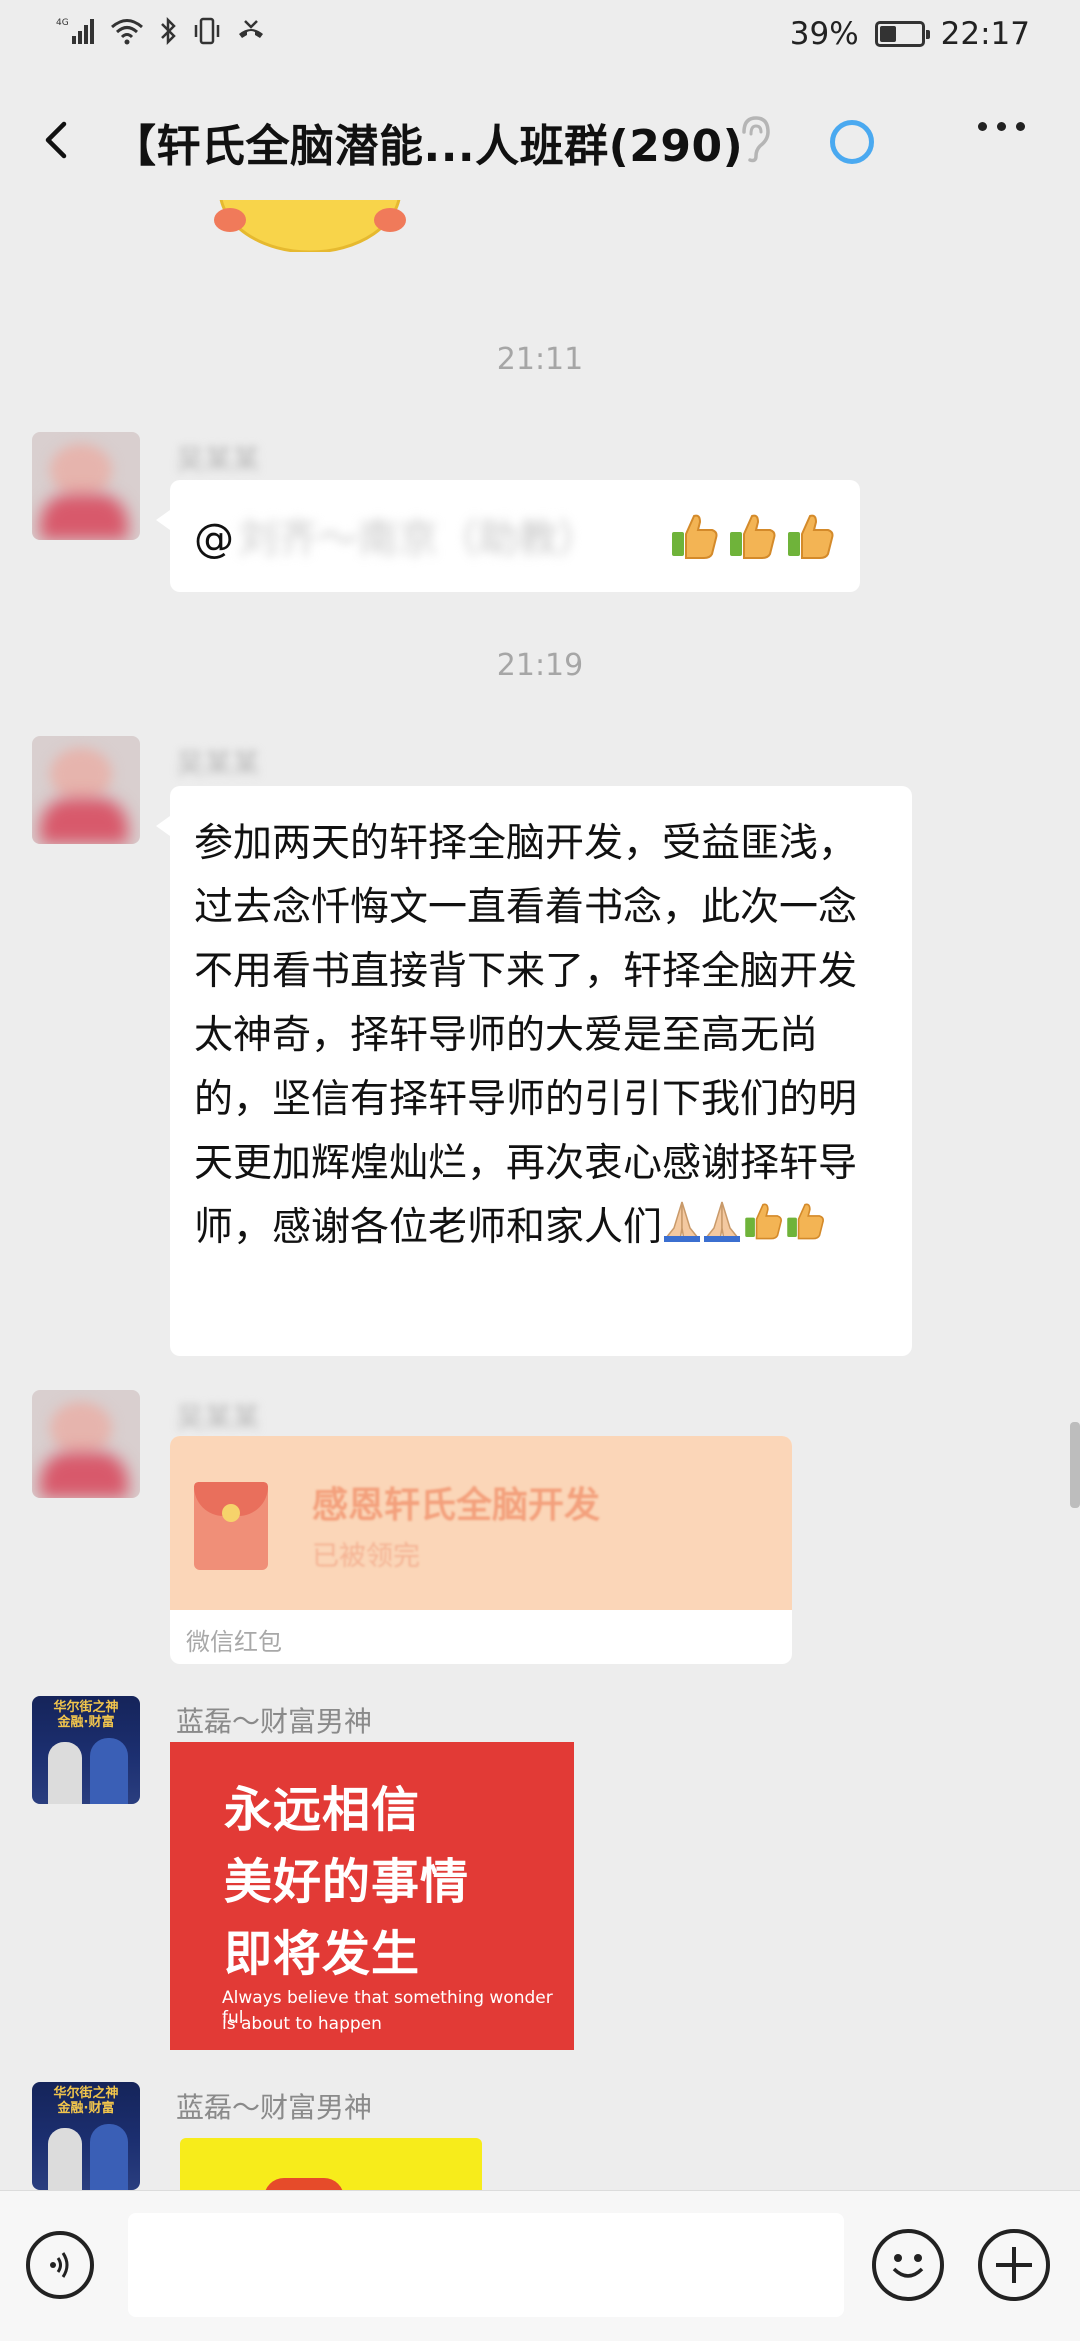 This screenshot has height=2341, width=1080. I want to click on red-packet-icon, so click(231, 1526).